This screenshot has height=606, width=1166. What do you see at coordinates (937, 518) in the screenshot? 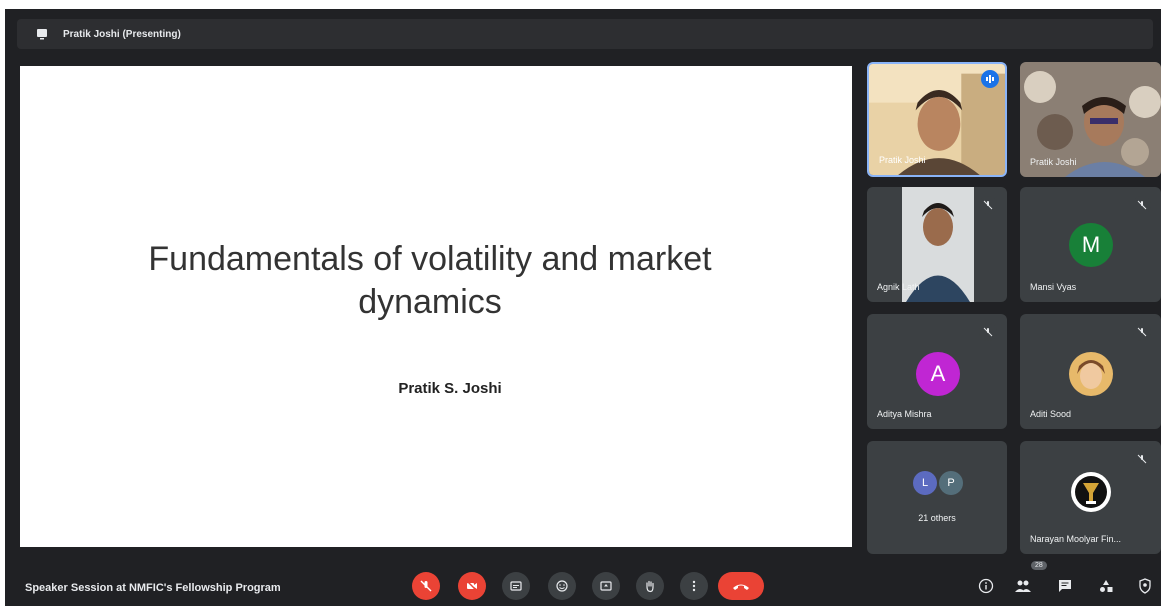
I see `others-count: 21 others` at bounding box center [937, 518].